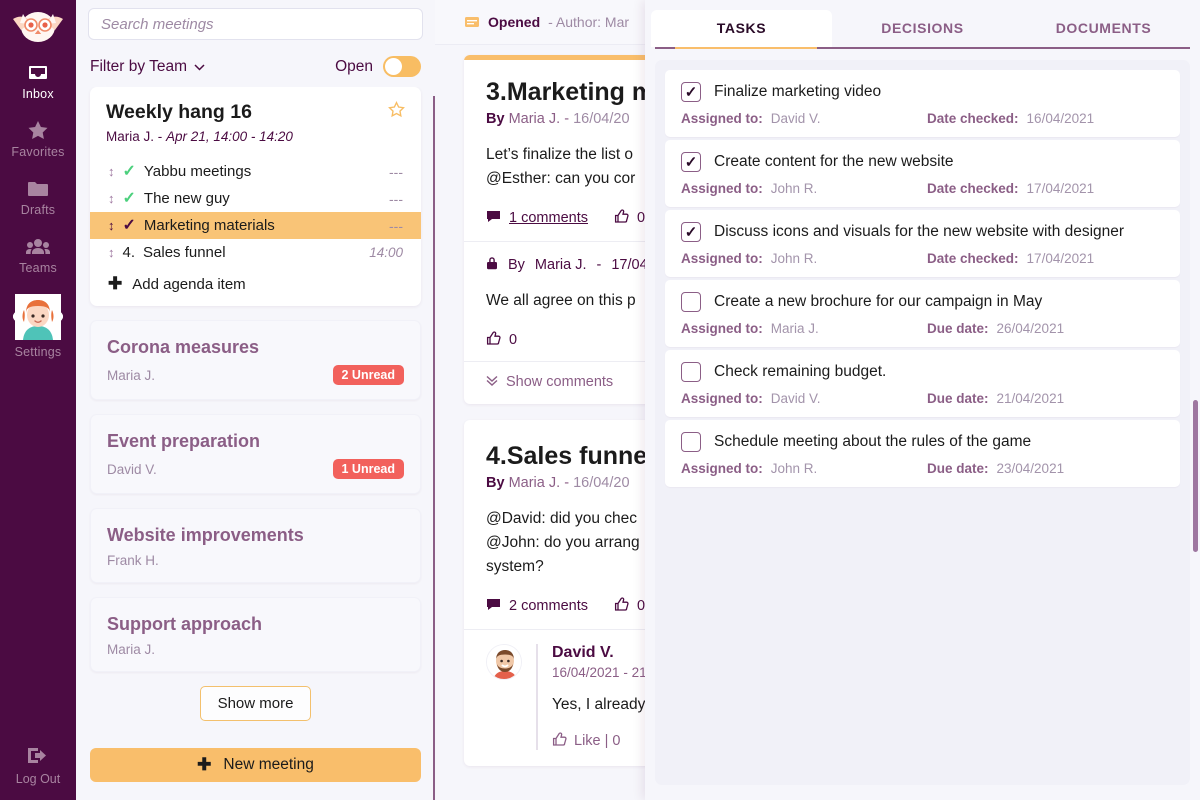 This screenshot has width=1200, height=800. What do you see at coordinates (38, 766) in the screenshot?
I see `logout-button: Log Out` at bounding box center [38, 766].